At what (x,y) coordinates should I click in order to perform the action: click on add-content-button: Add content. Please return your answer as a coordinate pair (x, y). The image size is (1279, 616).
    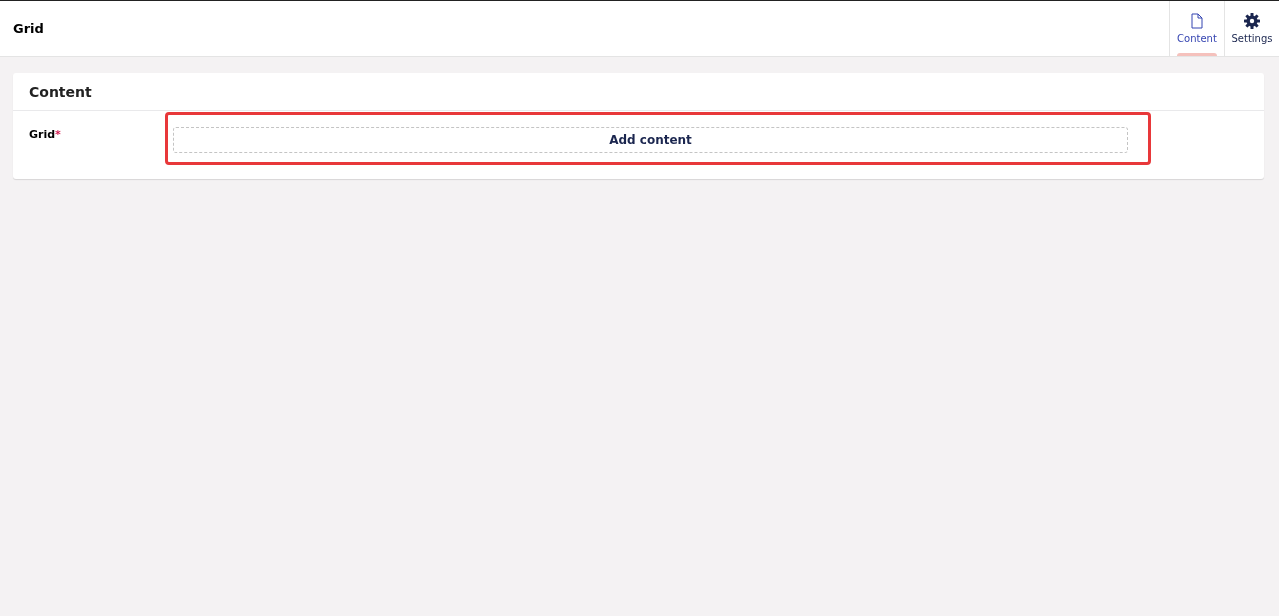
    Looking at the image, I should click on (650, 140).